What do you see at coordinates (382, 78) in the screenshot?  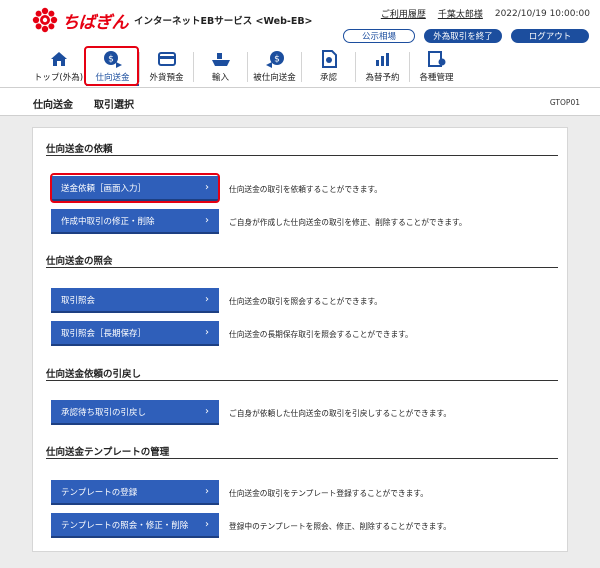 I see `nav-label: 為替予約` at bounding box center [382, 78].